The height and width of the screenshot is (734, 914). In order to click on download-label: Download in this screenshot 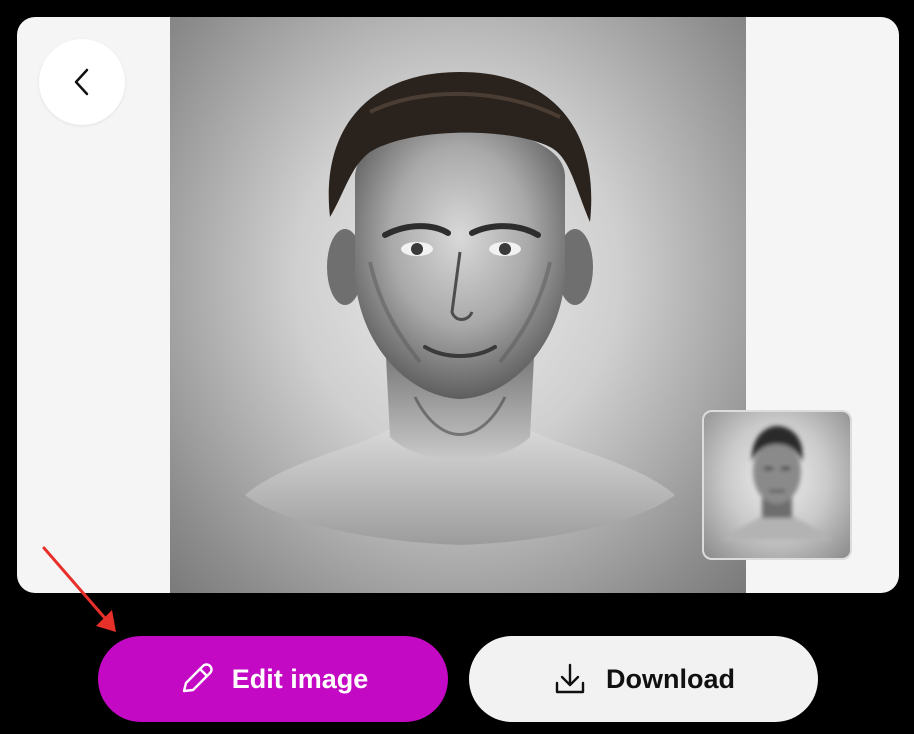, I will do `click(670, 678)`.